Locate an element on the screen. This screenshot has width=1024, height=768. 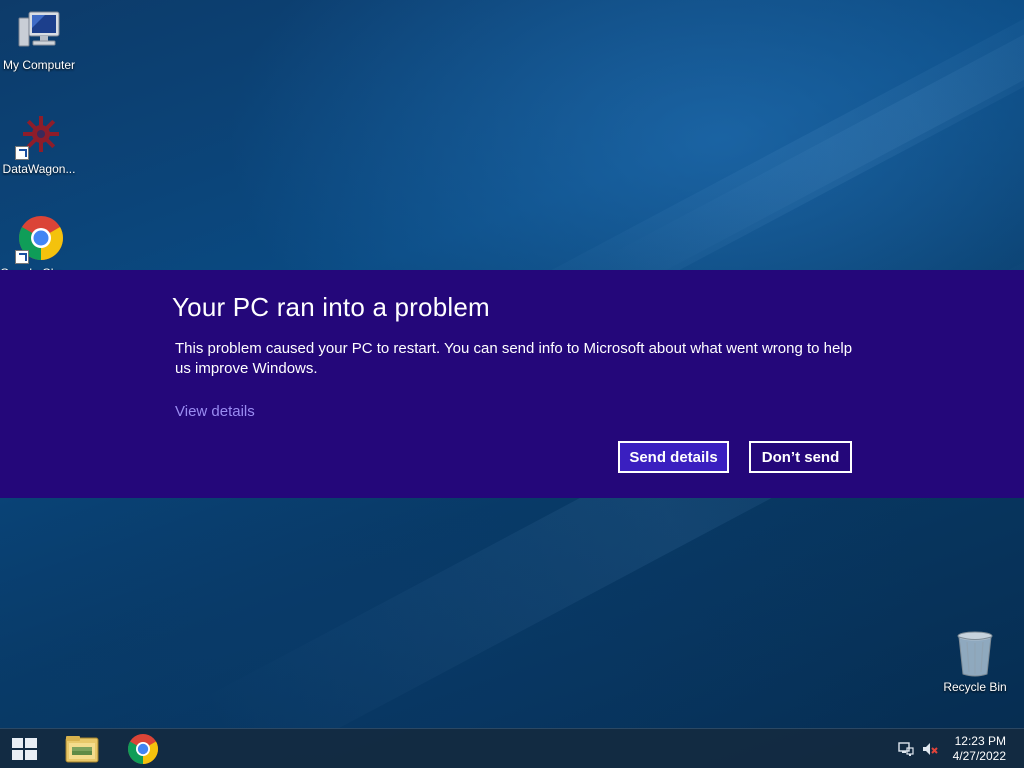
file-explorer-button is located at coordinates (82, 748).